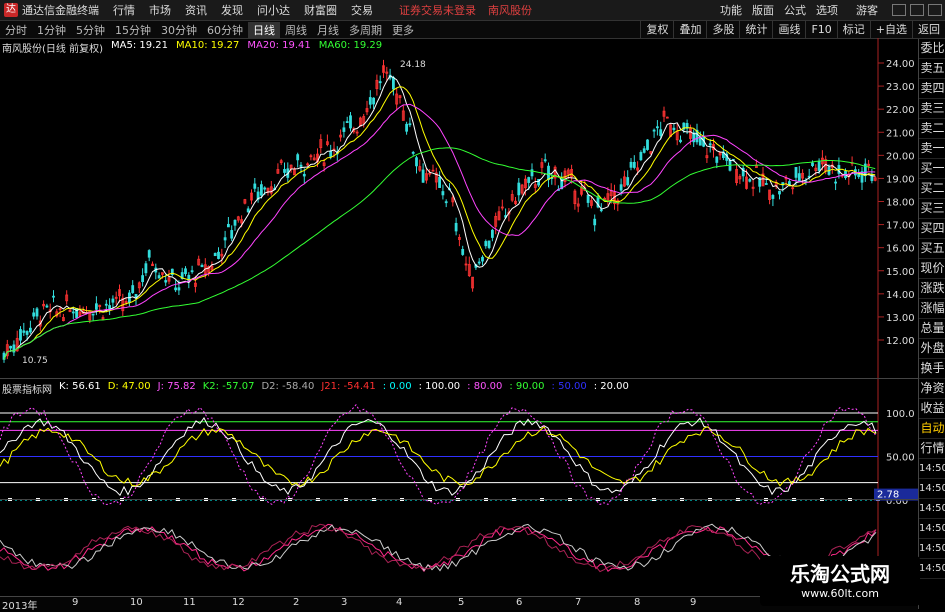  Describe the element at coordinates (932, 189) in the screenshot. I see `panel-buy2: 买二` at that location.